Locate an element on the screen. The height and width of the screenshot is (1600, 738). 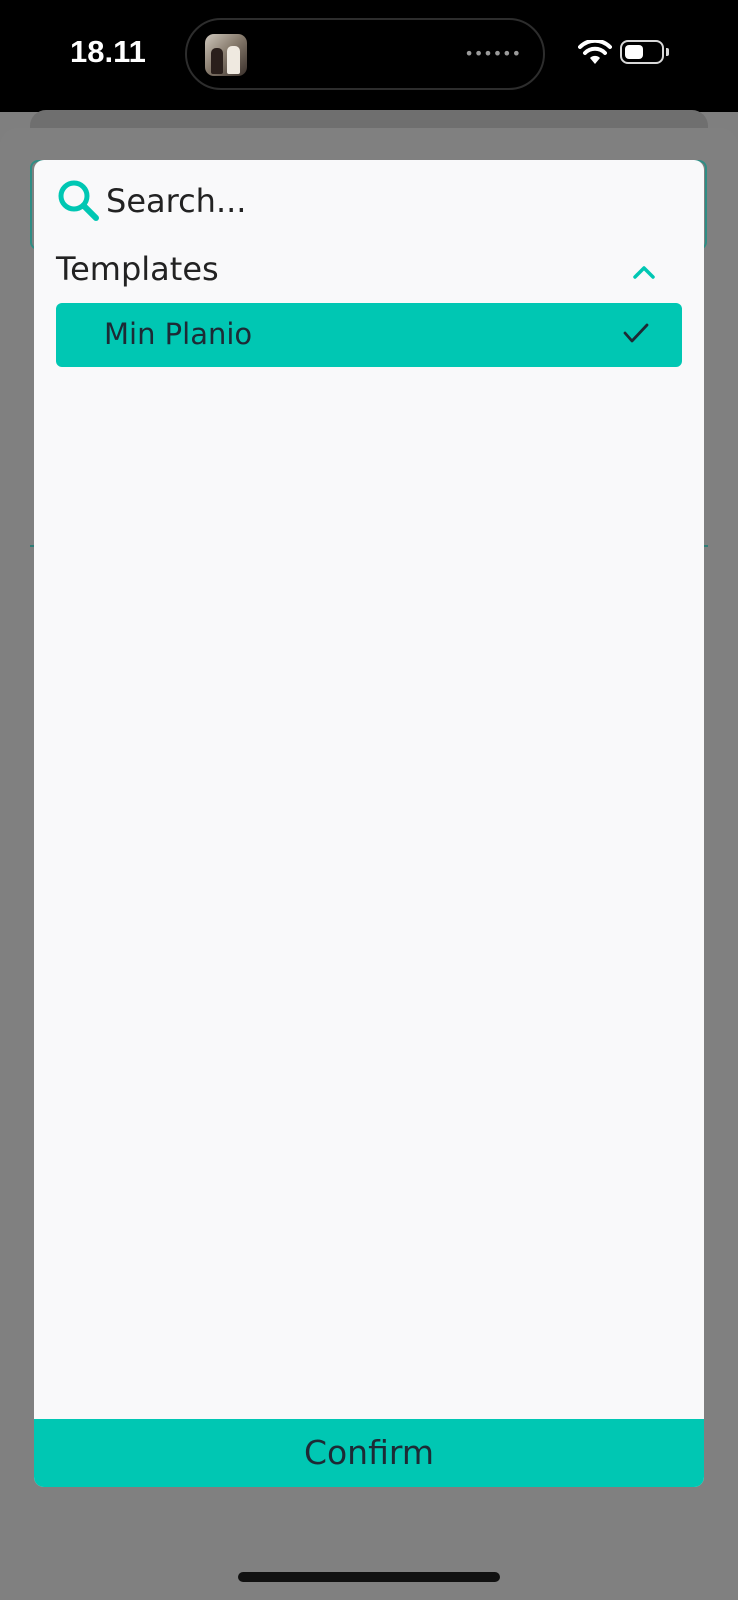
status-bar: 18.11 •••••• is located at coordinates (369, 56).